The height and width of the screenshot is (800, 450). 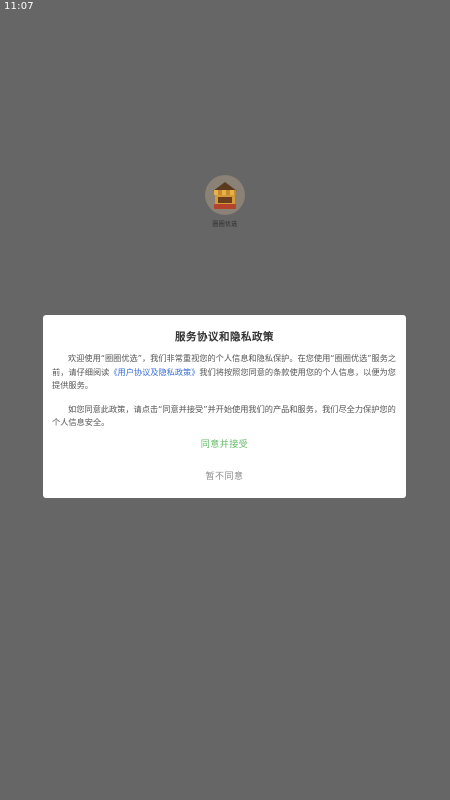 I want to click on reject-button: 暂不同意, so click(x=224, y=477).